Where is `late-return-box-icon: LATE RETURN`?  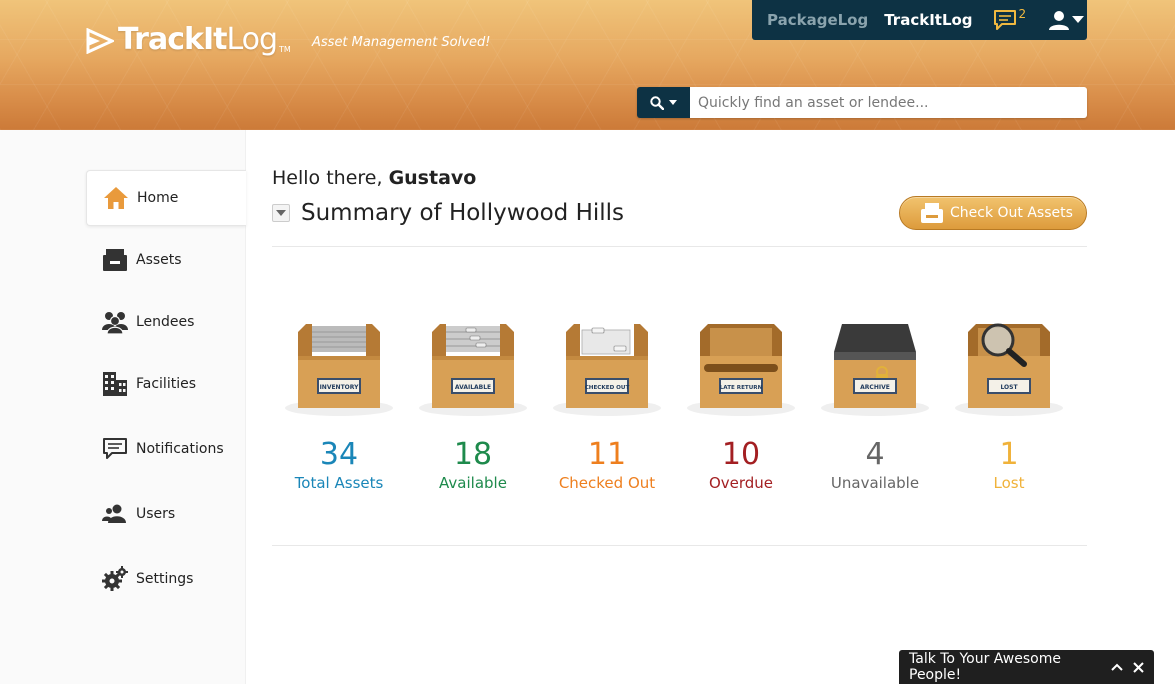 late-return-box-icon: LATE RETURN is located at coordinates (741, 370).